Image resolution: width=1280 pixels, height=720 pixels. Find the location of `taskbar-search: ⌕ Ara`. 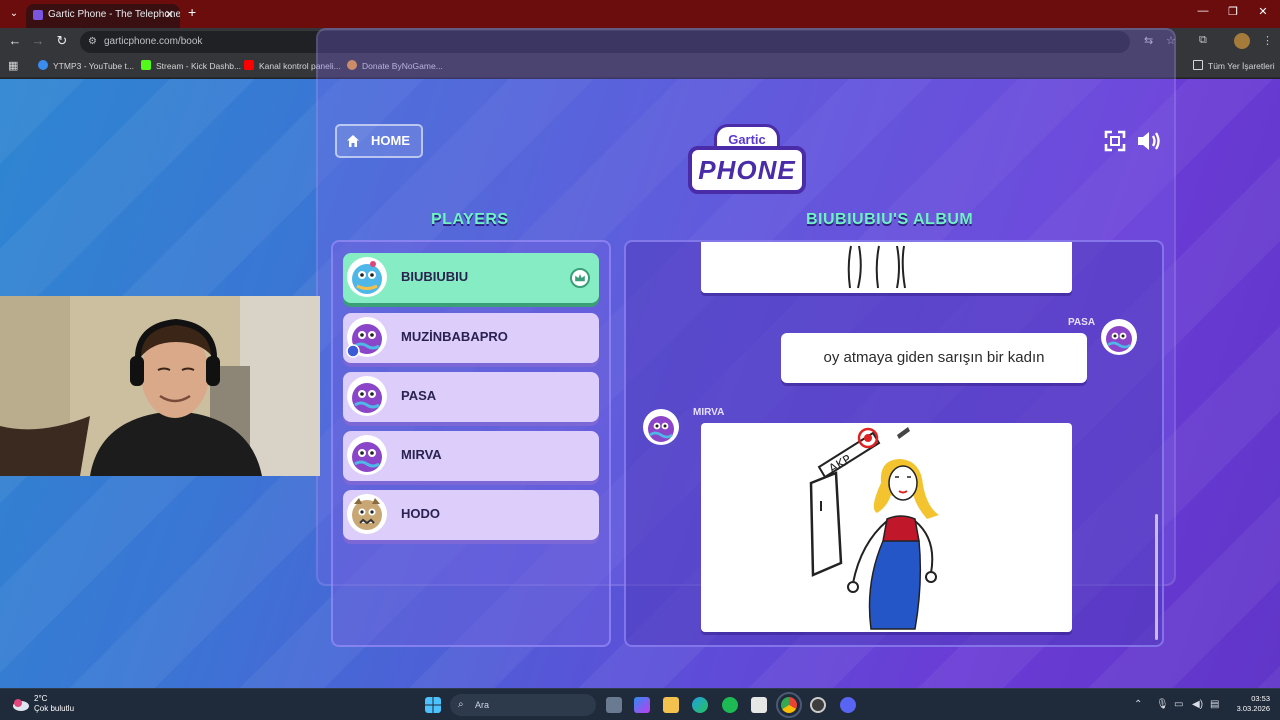

taskbar-search: ⌕ Ara is located at coordinates (523, 705).